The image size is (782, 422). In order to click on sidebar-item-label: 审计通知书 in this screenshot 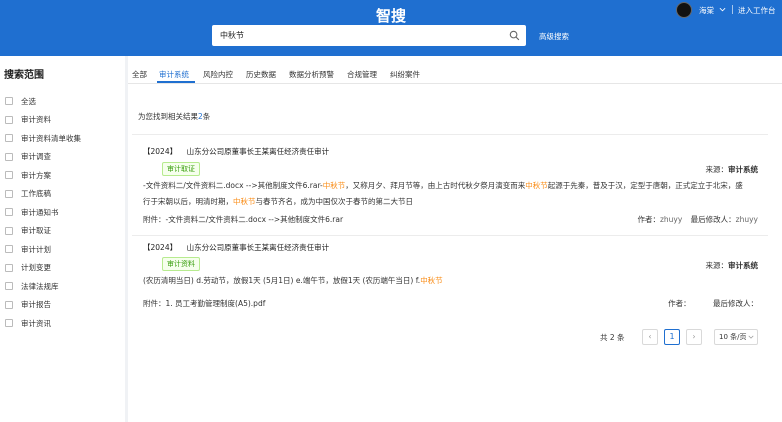, I will do `click(40, 212)`.